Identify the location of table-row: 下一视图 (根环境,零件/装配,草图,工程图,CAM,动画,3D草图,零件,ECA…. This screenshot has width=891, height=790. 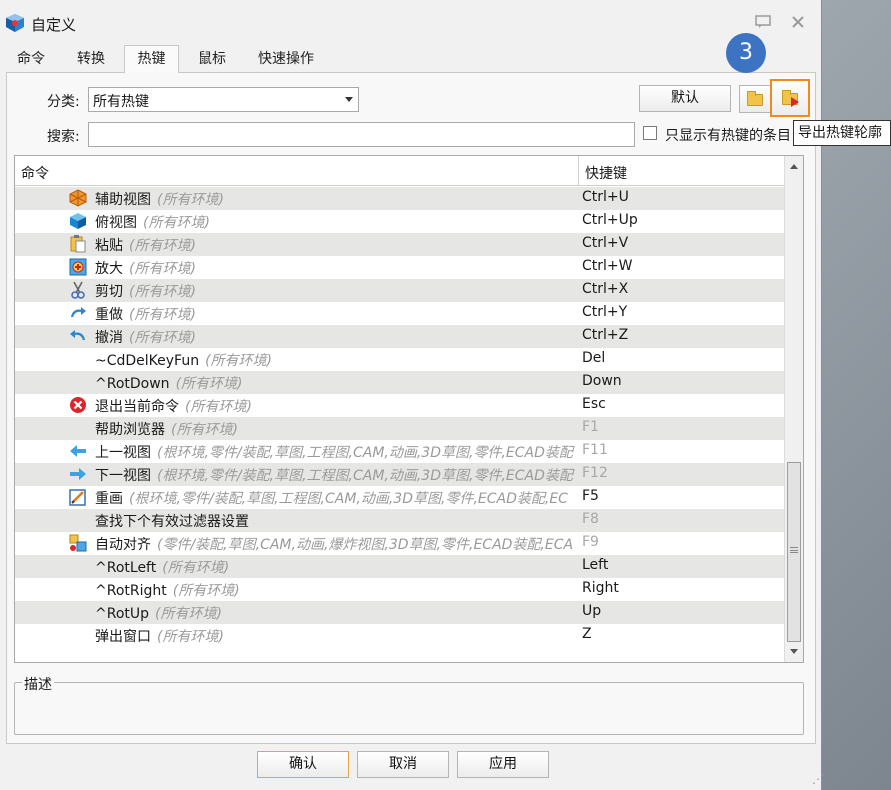
(399, 474).